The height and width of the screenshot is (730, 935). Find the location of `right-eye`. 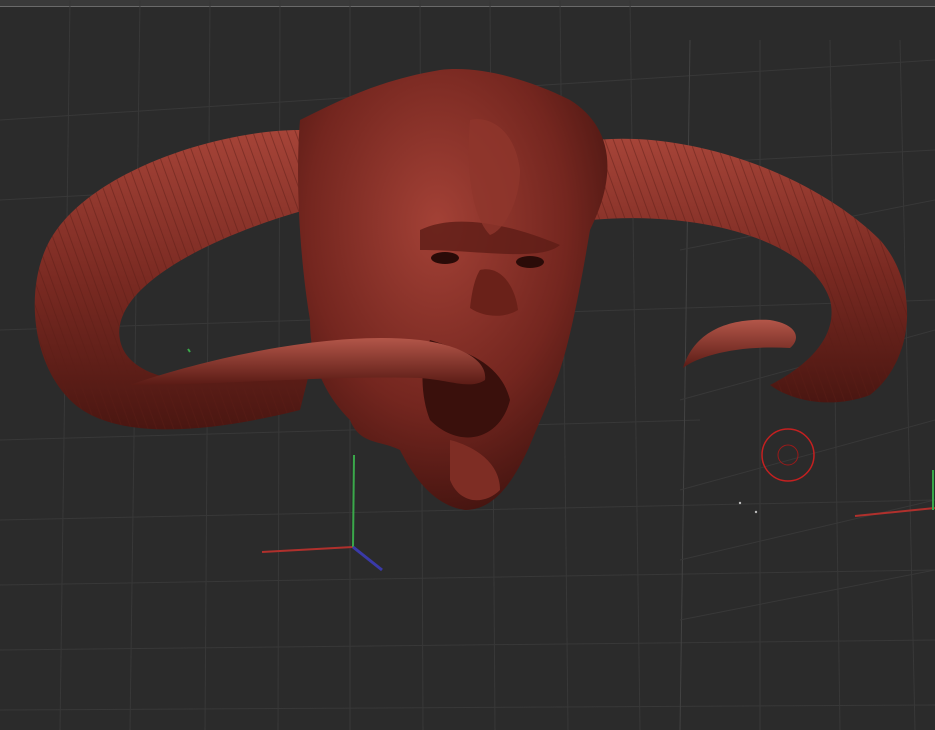

right-eye is located at coordinates (530, 262).